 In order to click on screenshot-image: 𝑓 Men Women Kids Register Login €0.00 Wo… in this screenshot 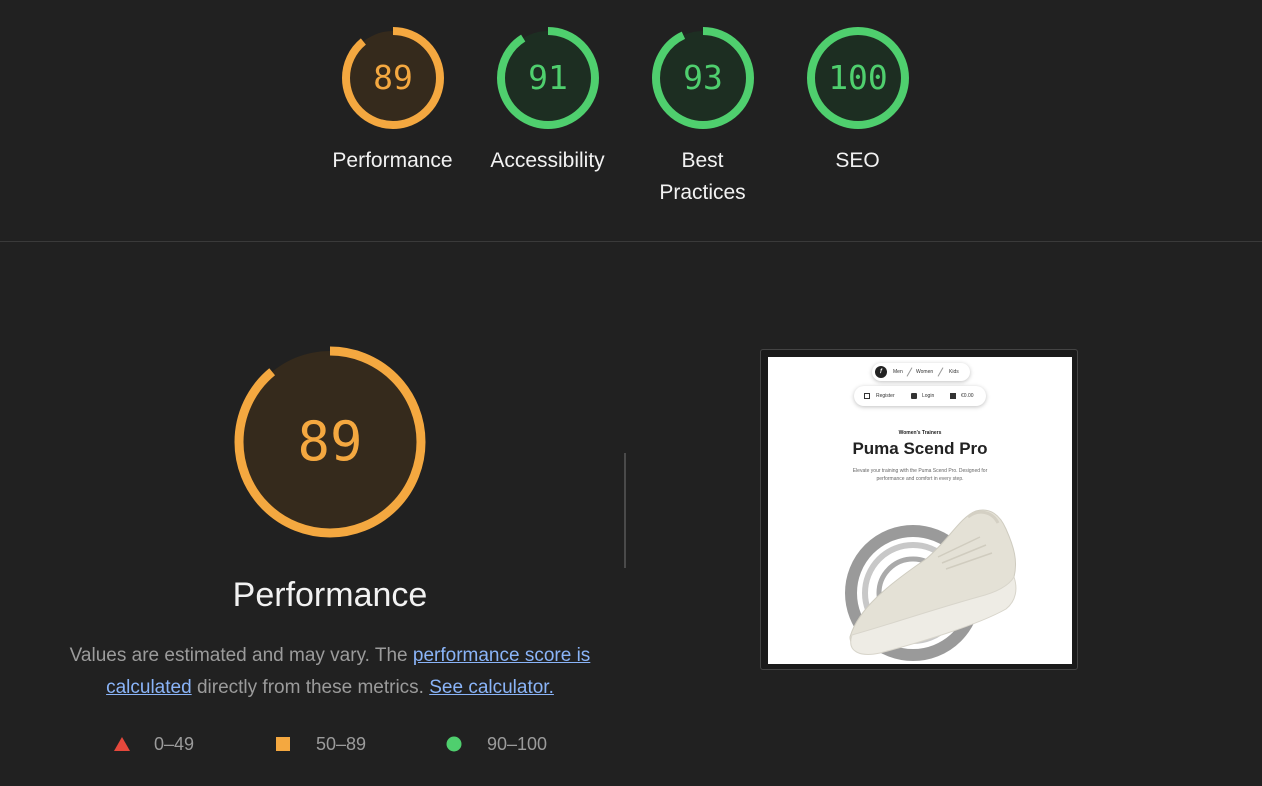, I will do `click(920, 510)`.